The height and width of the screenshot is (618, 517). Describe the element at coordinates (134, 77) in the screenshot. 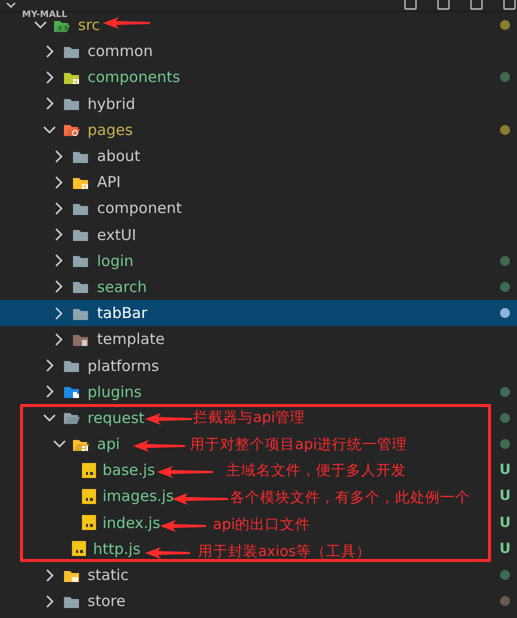

I see `tree-item: components` at that location.